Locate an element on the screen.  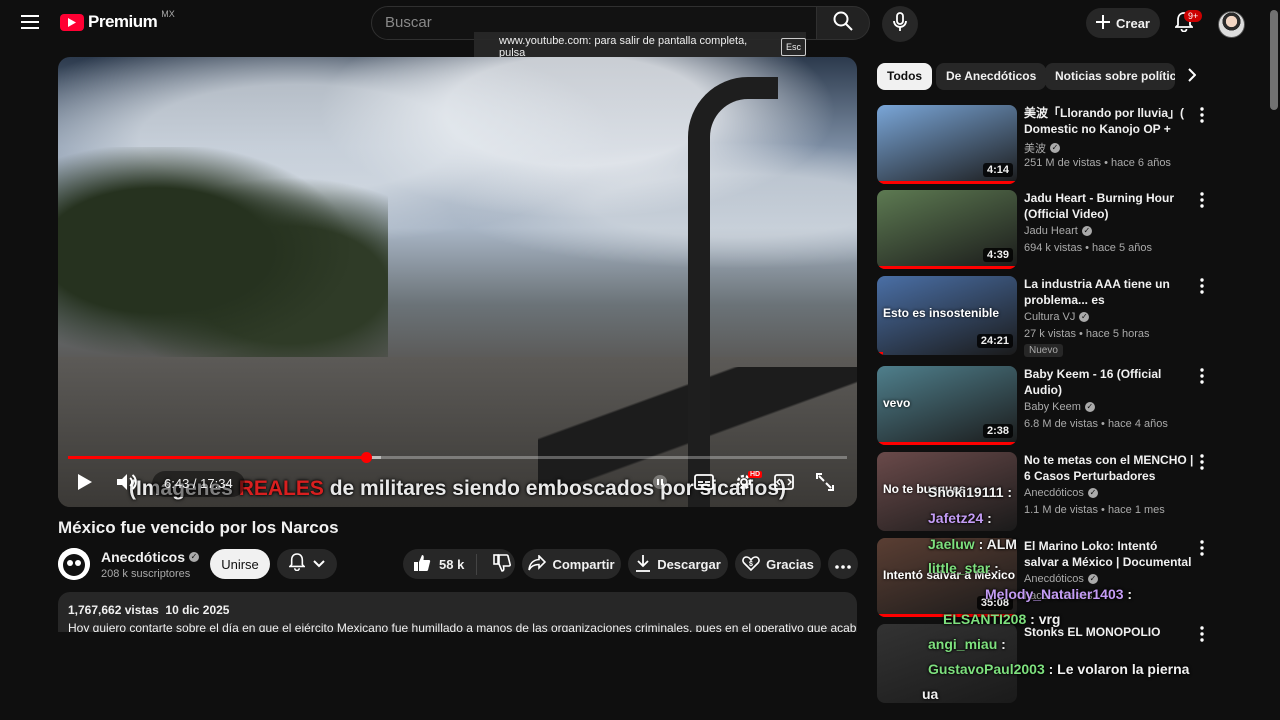
recommendation-channel: Cultura VJ ✓ is located at coordinates (1057, 317).